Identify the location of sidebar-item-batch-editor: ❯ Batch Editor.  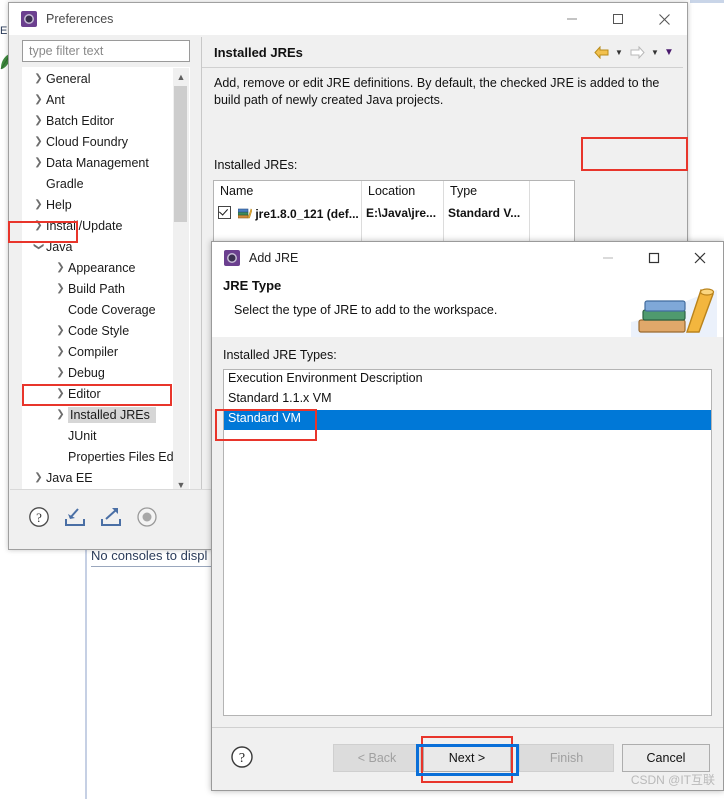
(99, 120).